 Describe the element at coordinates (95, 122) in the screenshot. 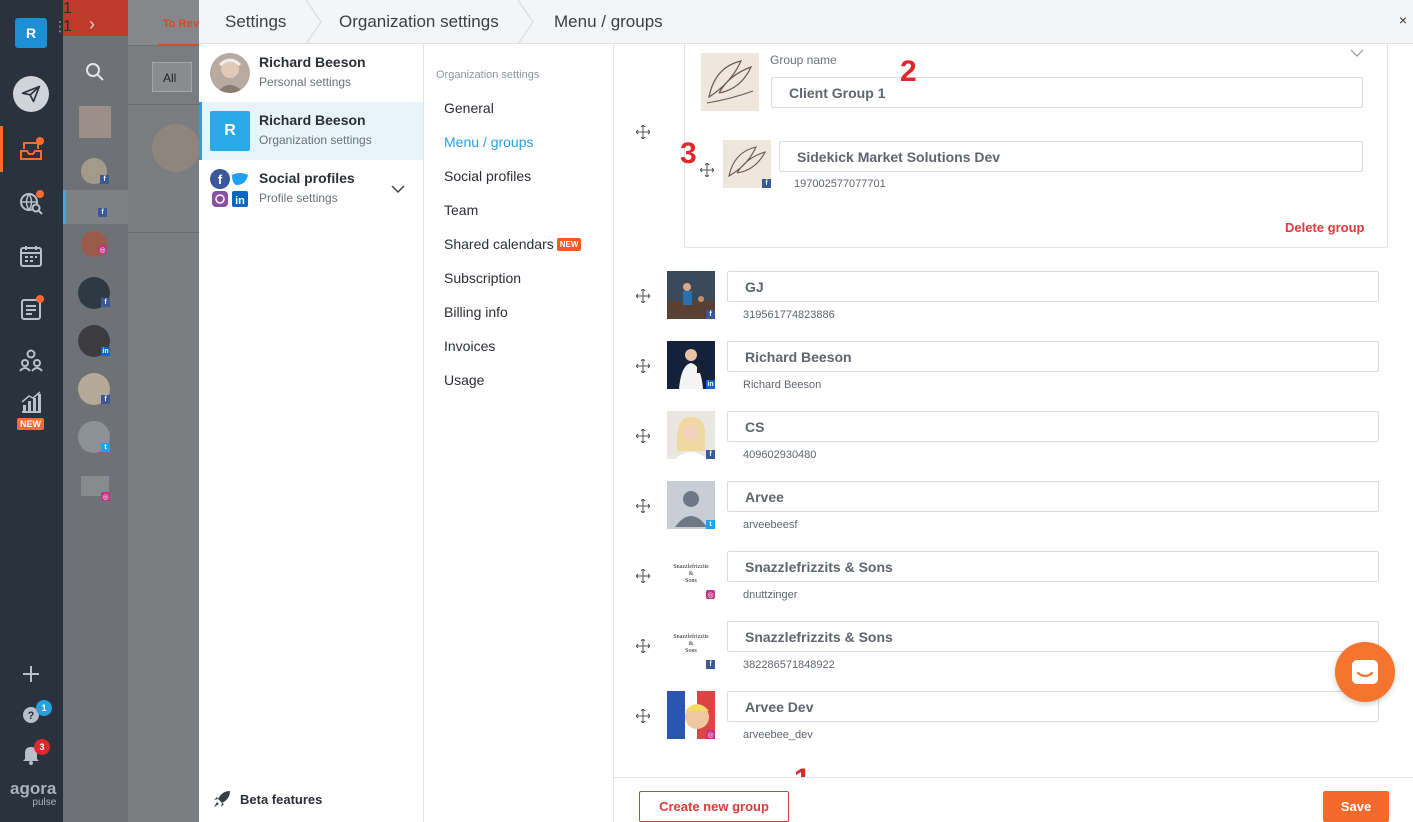

I see `profile-thumb` at that location.